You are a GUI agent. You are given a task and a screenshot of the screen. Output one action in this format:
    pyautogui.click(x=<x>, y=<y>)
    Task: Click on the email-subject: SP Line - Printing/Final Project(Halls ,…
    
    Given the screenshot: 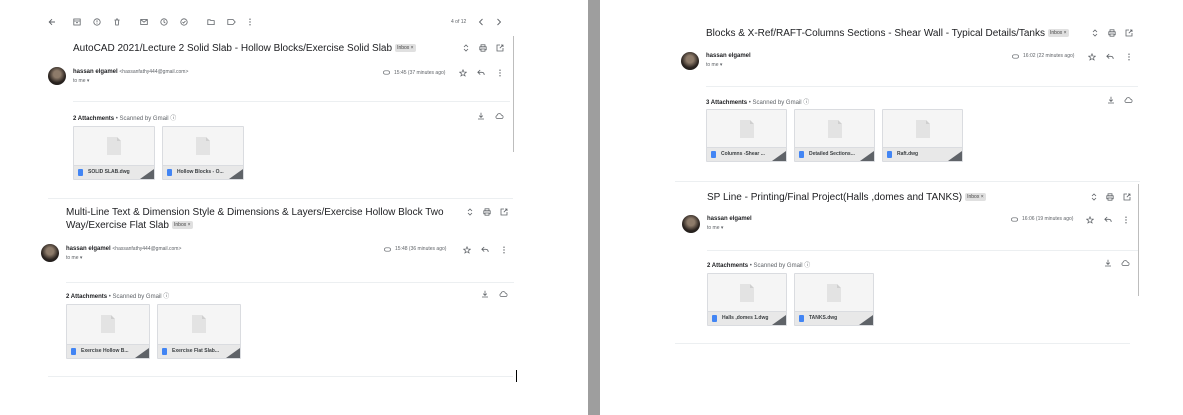 What is the action you would take?
    pyautogui.click(x=846, y=197)
    